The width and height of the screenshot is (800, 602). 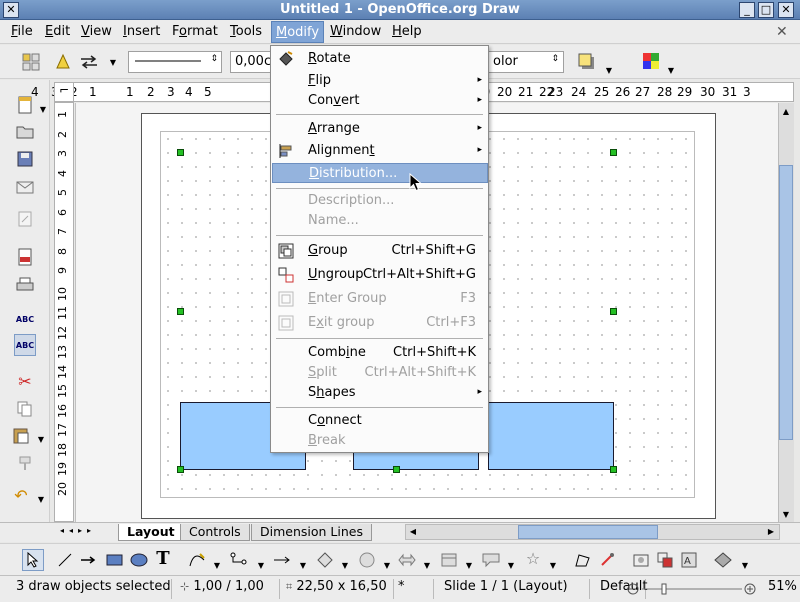 What do you see at coordinates (786, 112) in the screenshot?
I see `scroll-up-icon: ▲` at bounding box center [786, 112].